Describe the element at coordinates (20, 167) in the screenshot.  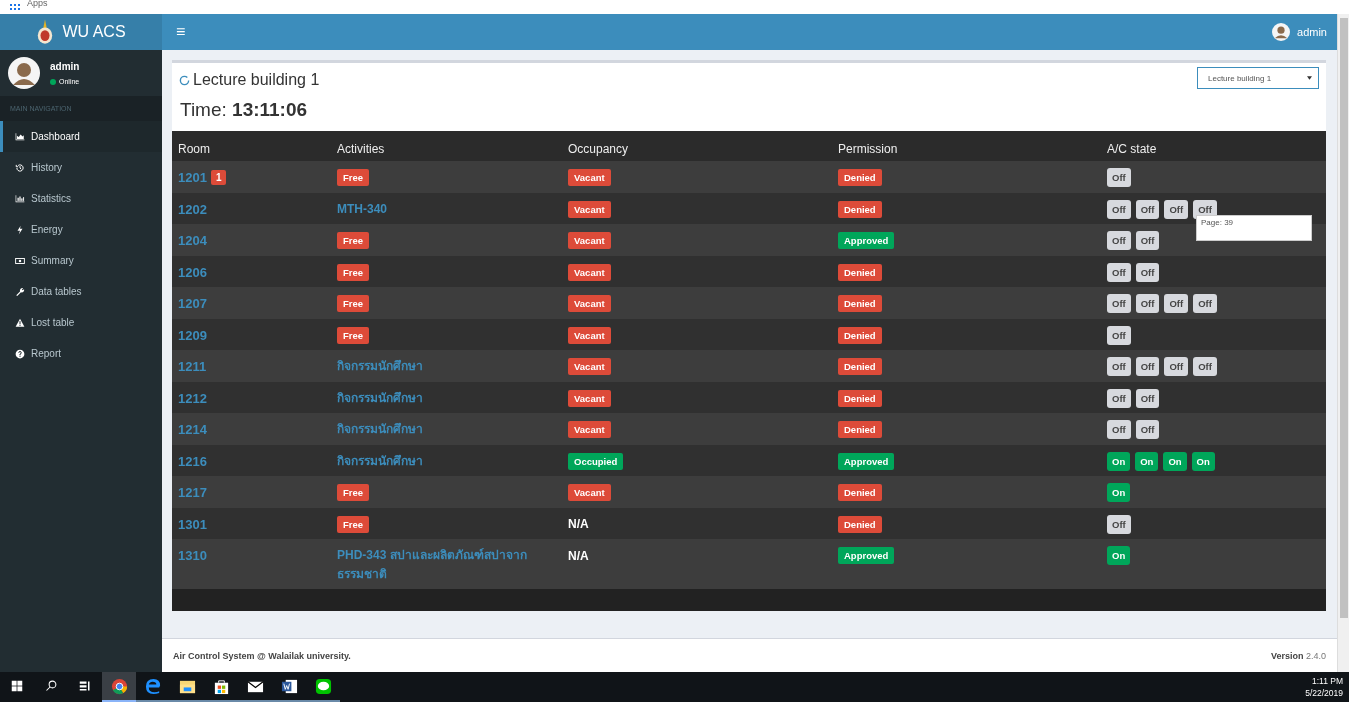
I see `history-icon` at that location.